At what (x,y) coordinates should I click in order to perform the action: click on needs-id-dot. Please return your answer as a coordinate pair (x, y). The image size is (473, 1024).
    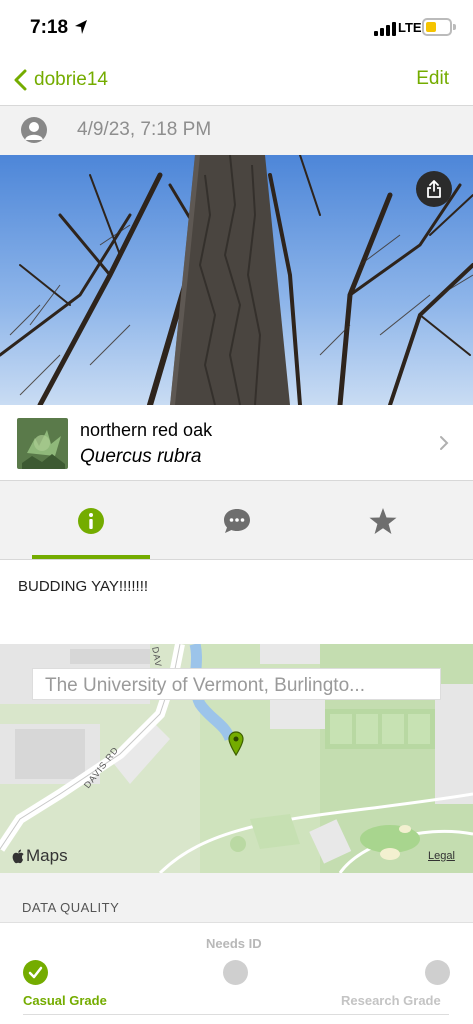
    Looking at the image, I should click on (235, 972).